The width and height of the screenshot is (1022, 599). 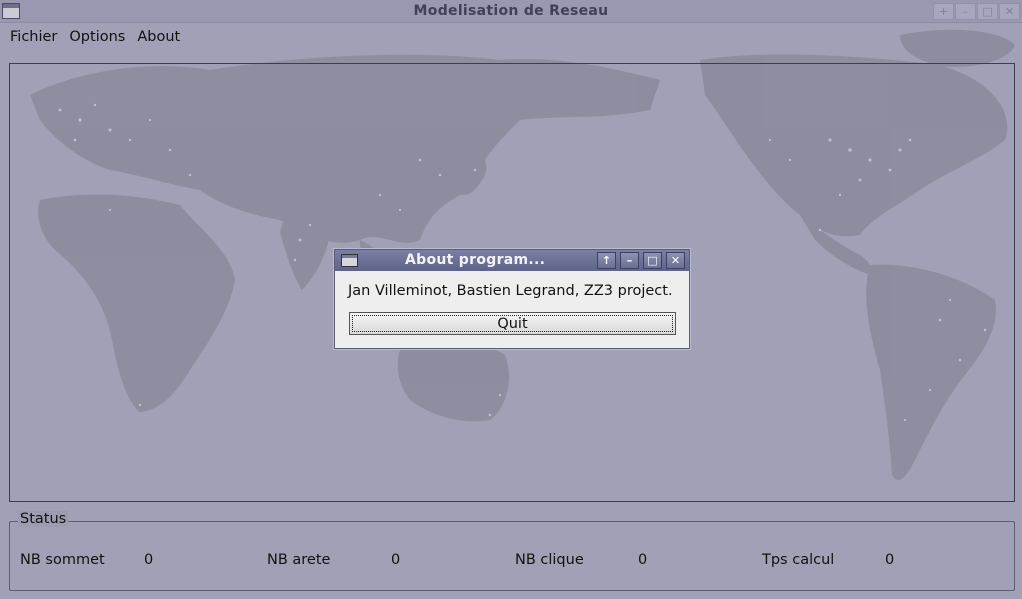 I want to click on nb-clique-value: 0, so click(x=643, y=560).